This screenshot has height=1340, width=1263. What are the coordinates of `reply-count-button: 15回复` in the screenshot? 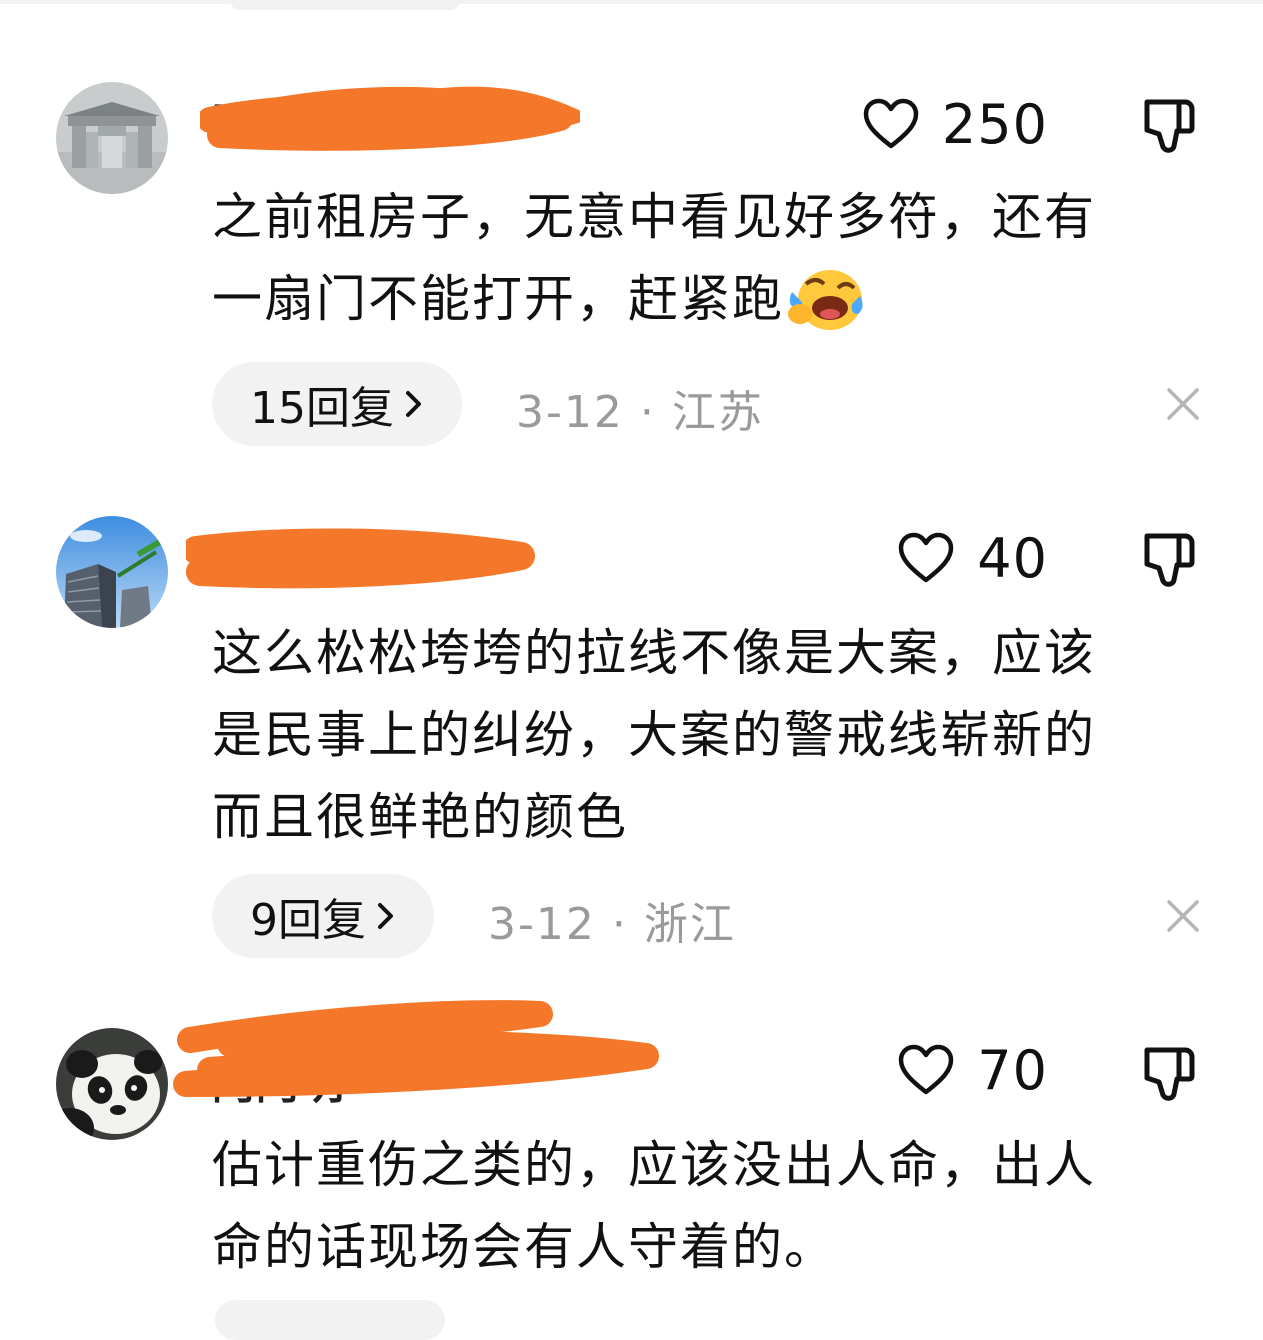 It's located at (337, 404).